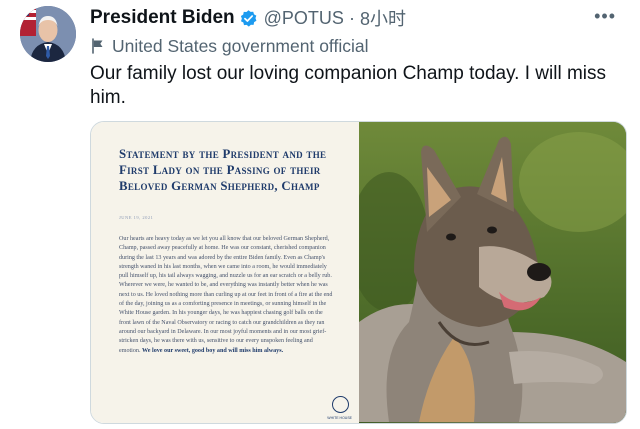 This screenshot has height=429, width=640. I want to click on more-icon: •••, so click(605, 16).